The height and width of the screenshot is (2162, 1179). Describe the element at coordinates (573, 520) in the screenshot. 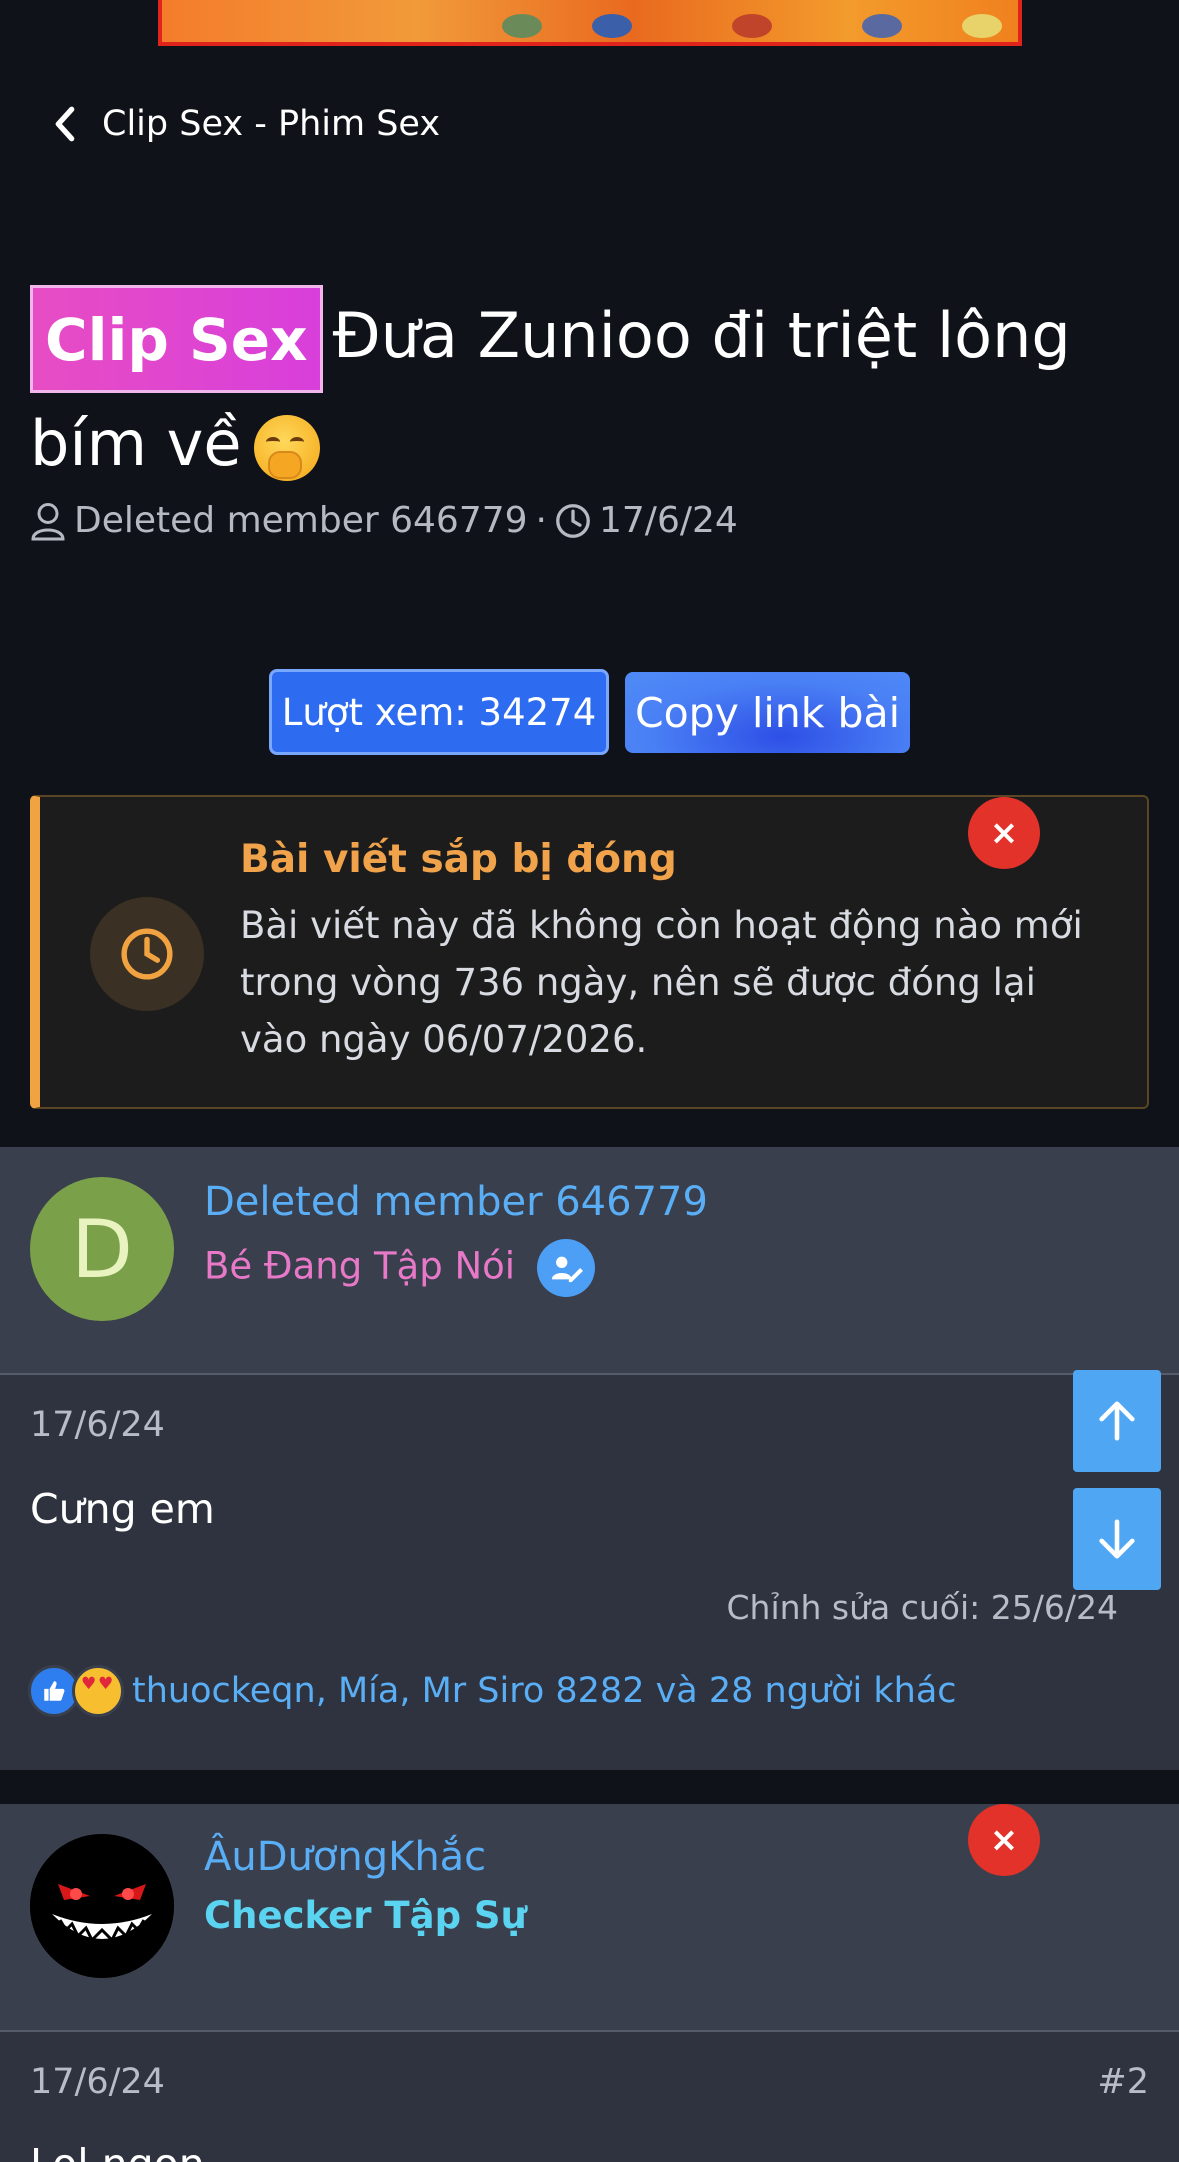

I see `clock-icon` at that location.